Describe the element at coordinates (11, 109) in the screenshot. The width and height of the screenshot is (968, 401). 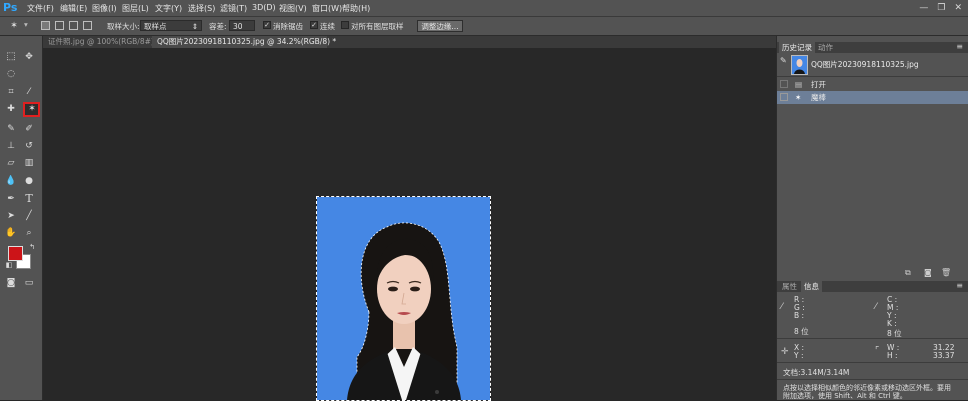
I see `healing-brush-tool-icon: ✚` at that location.